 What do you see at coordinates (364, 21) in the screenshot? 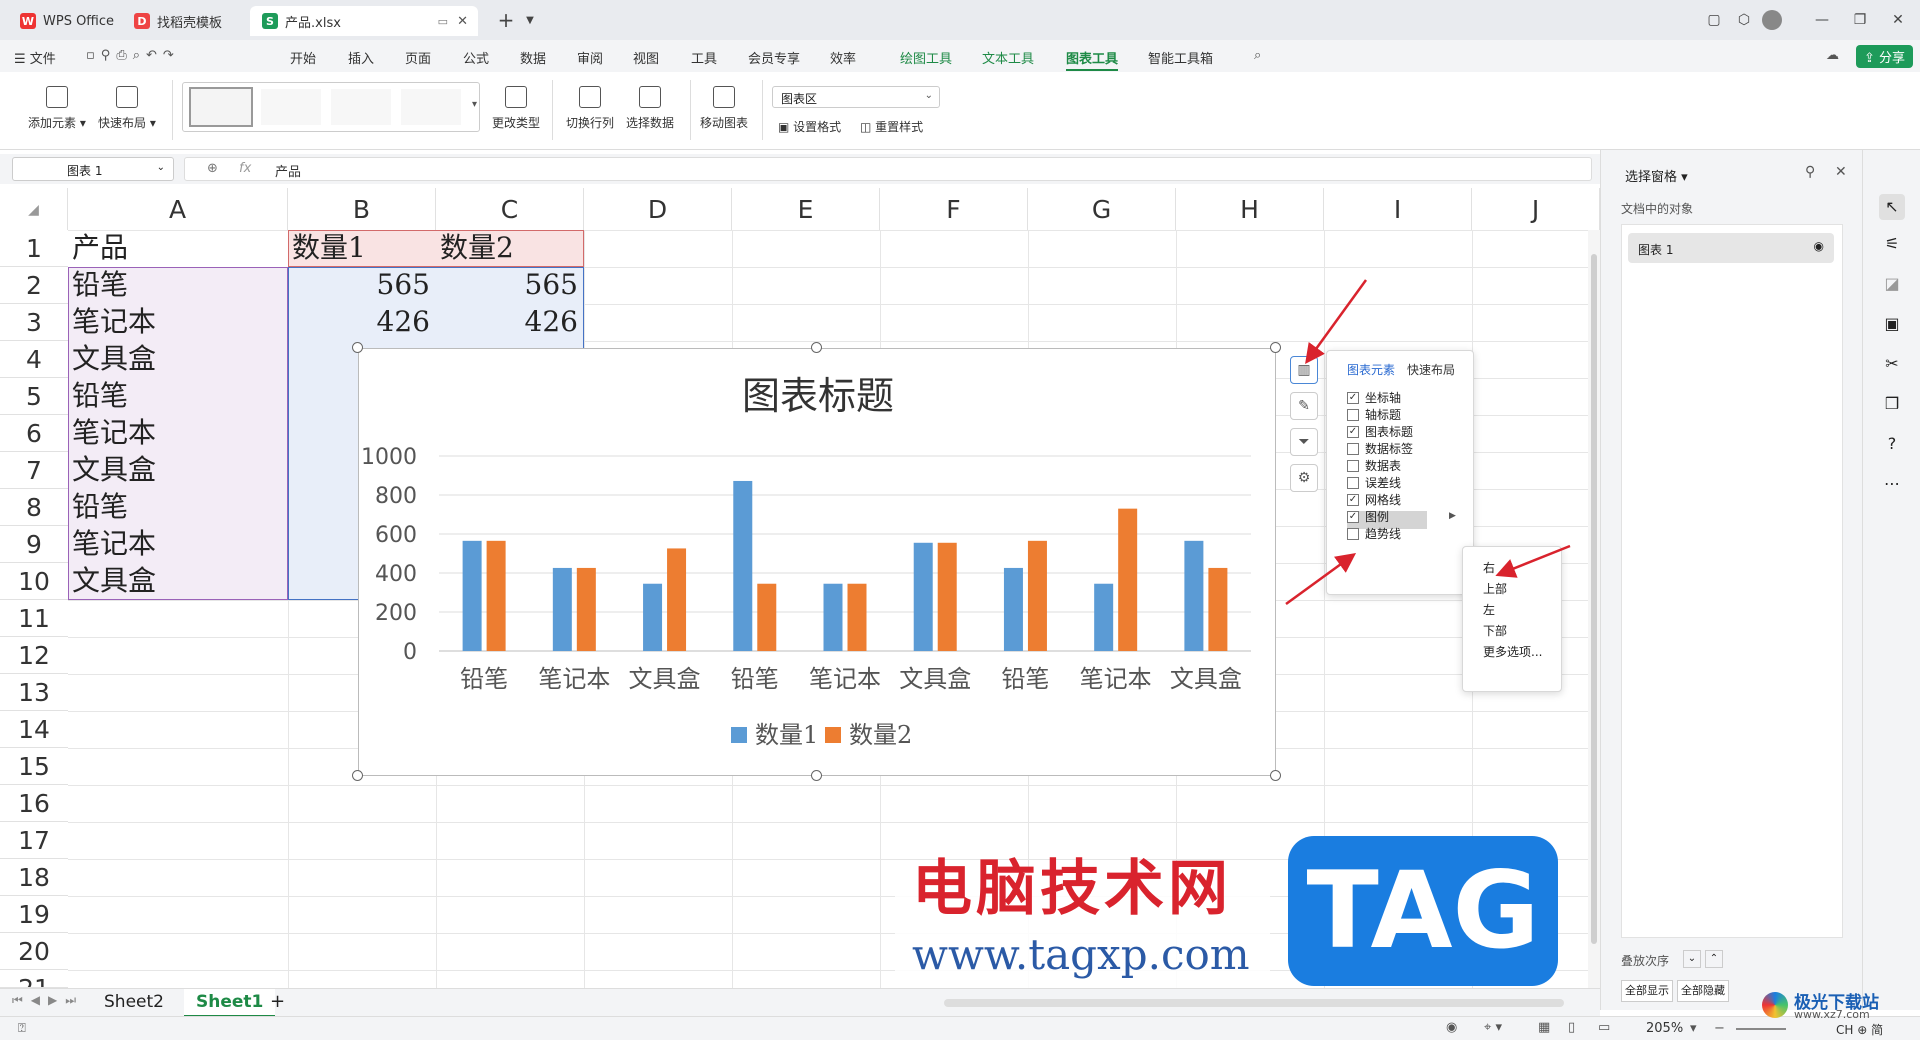
I see `tab-product-xlsx: S 产品.xlsx ▭ ✕` at bounding box center [364, 21].